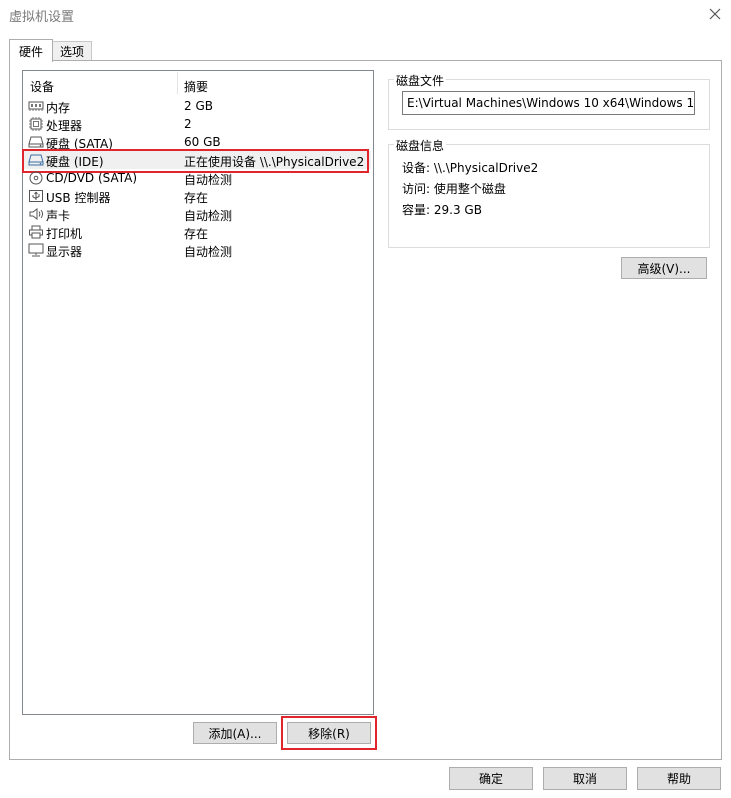 The height and width of the screenshot is (798, 731). Describe the element at coordinates (78, 198) in the screenshot. I see `device-name: USB 控制器` at that location.